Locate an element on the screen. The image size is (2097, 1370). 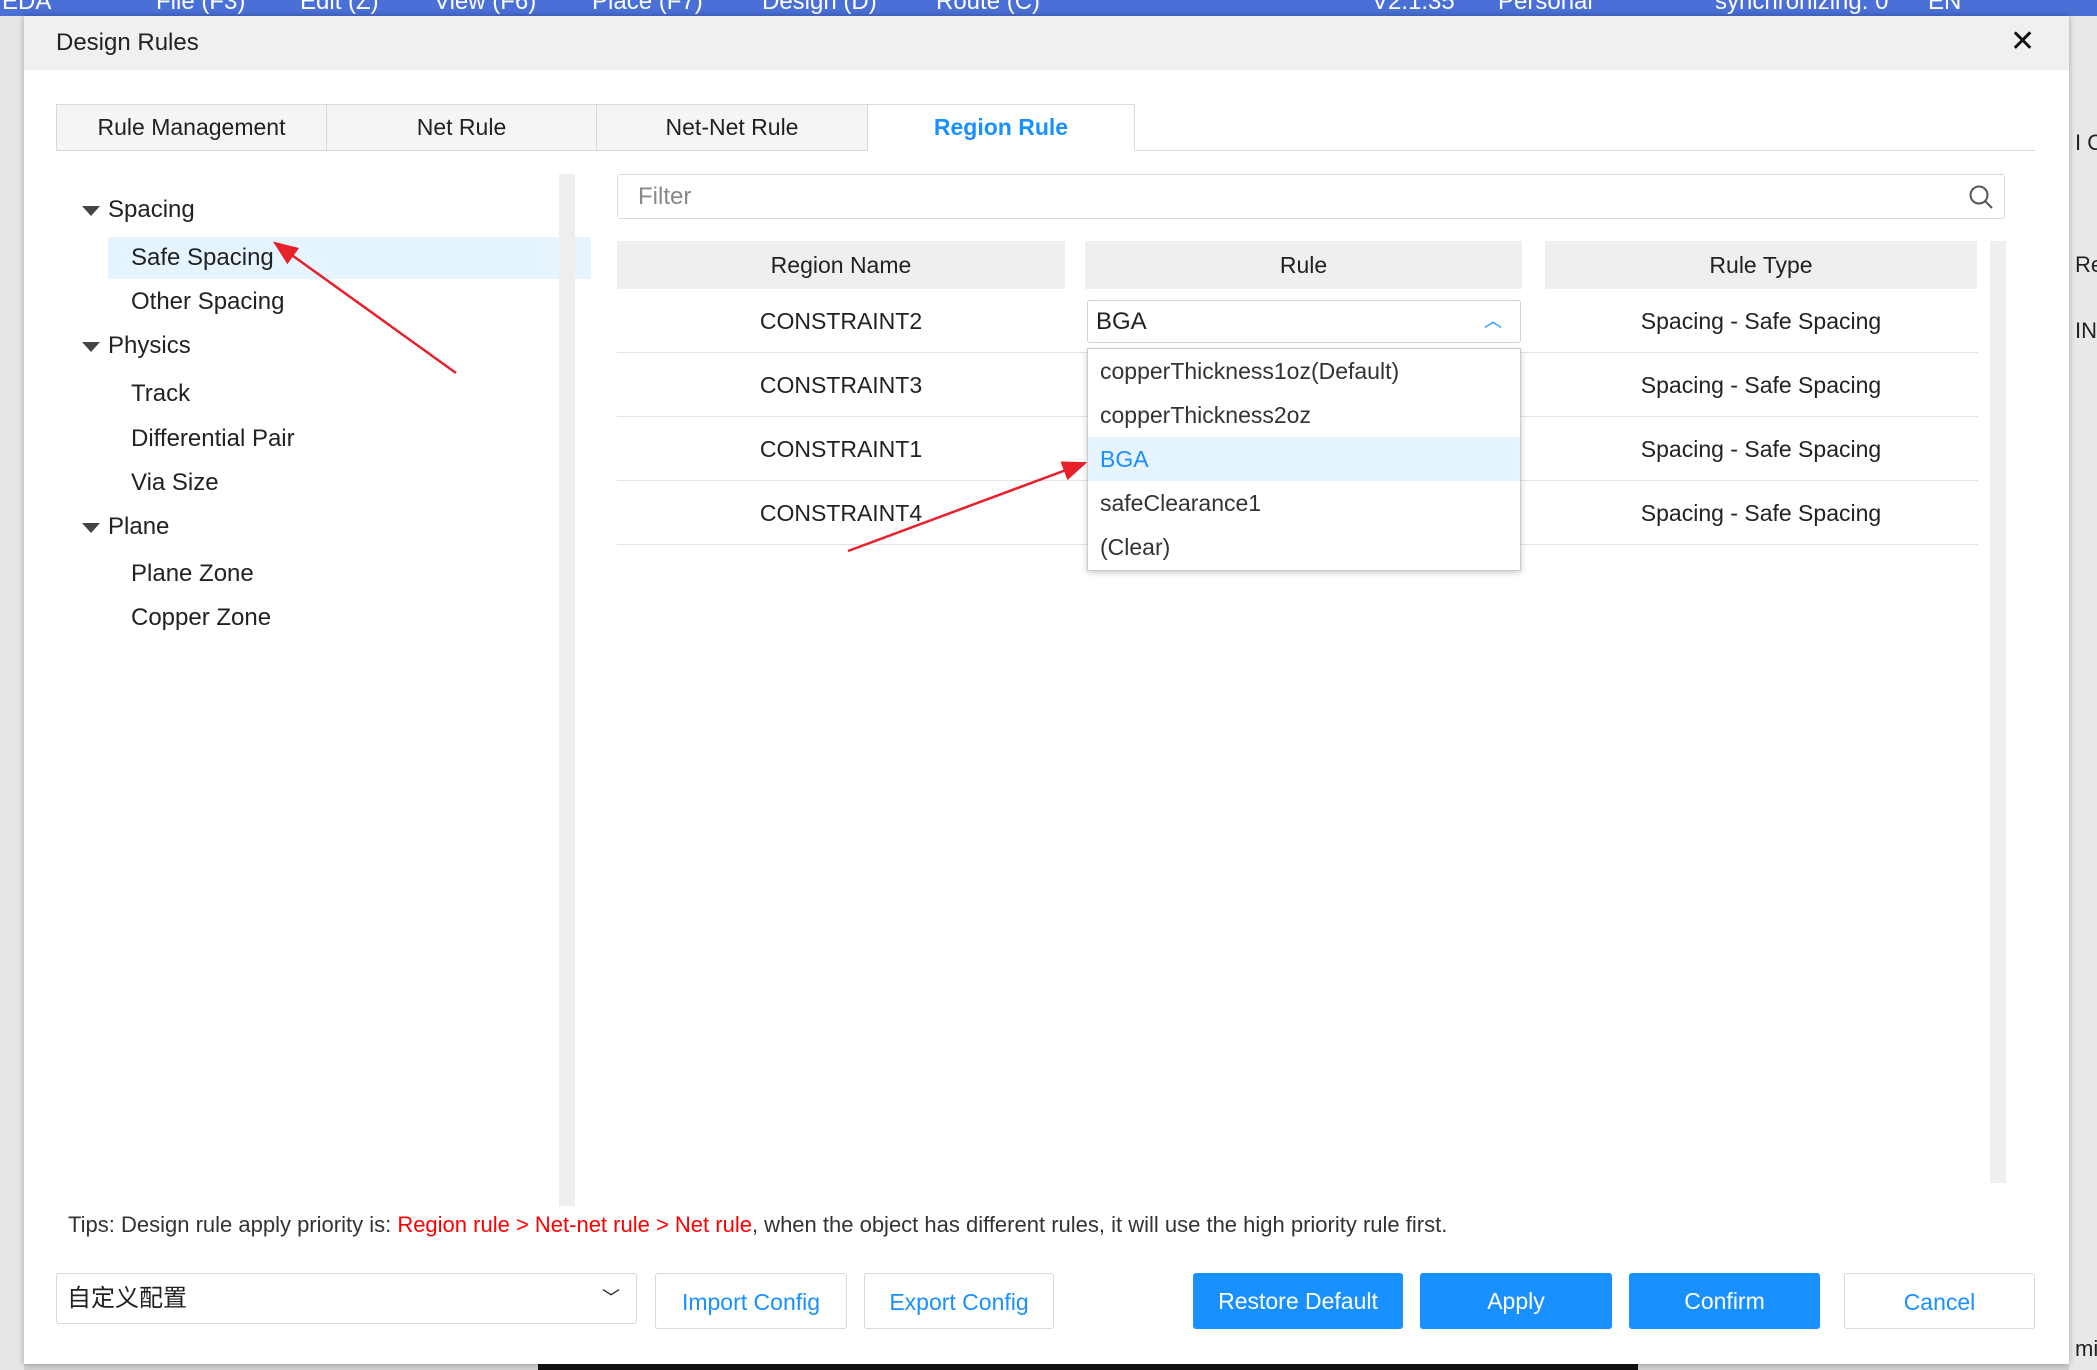
menu-file: File (F3) is located at coordinates (200, 8).